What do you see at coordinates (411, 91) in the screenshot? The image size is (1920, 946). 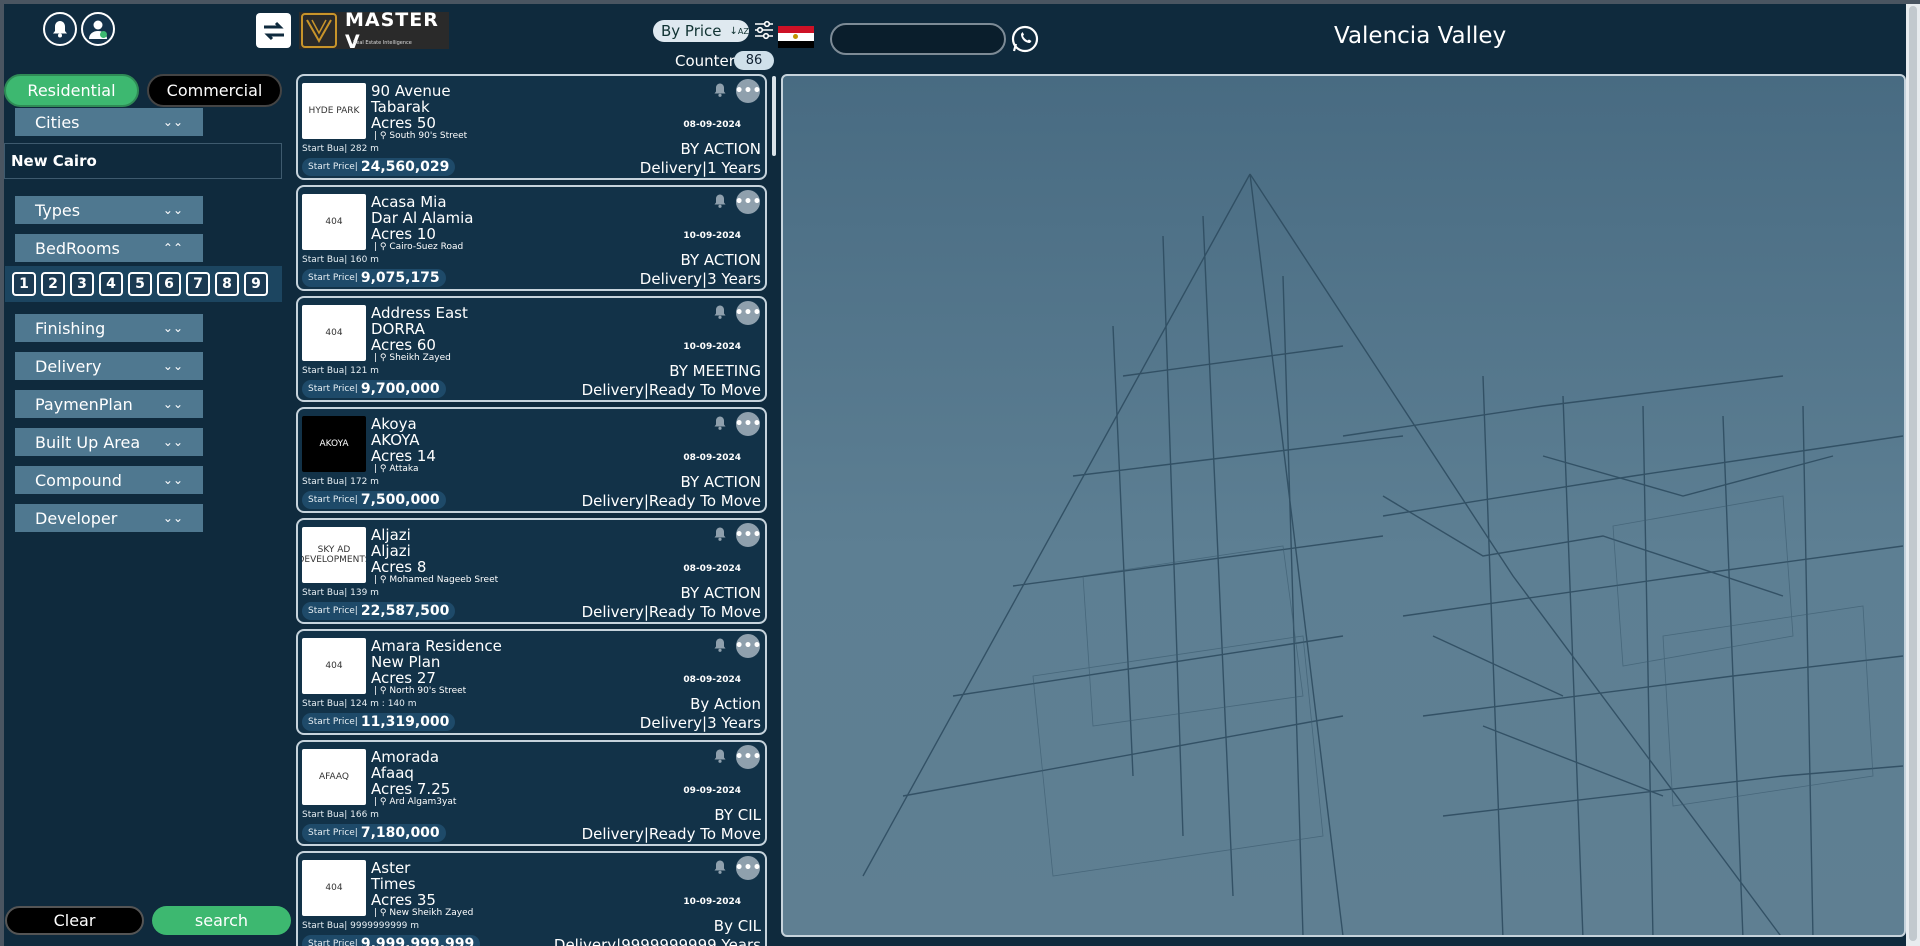 I see `project-name: 90 Avenue` at bounding box center [411, 91].